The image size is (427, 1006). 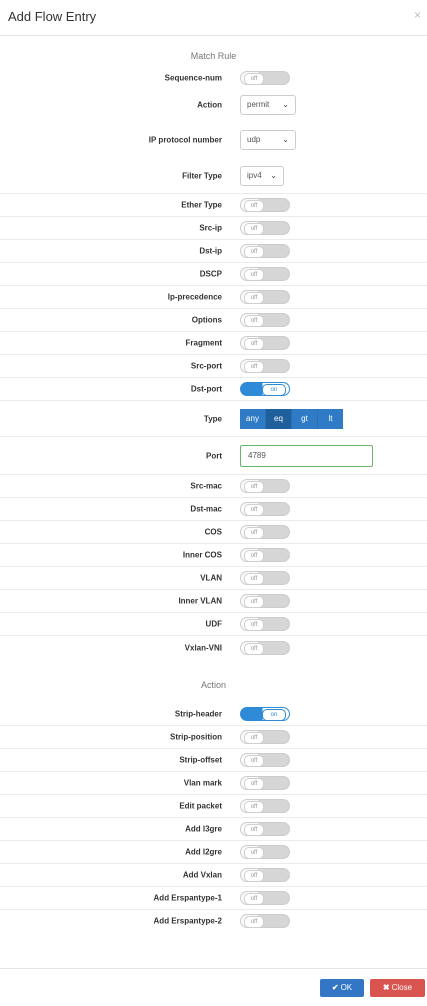 What do you see at coordinates (213, 485) in the screenshot?
I see `row-src-mac: Src-mac off` at bounding box center [213, 485].